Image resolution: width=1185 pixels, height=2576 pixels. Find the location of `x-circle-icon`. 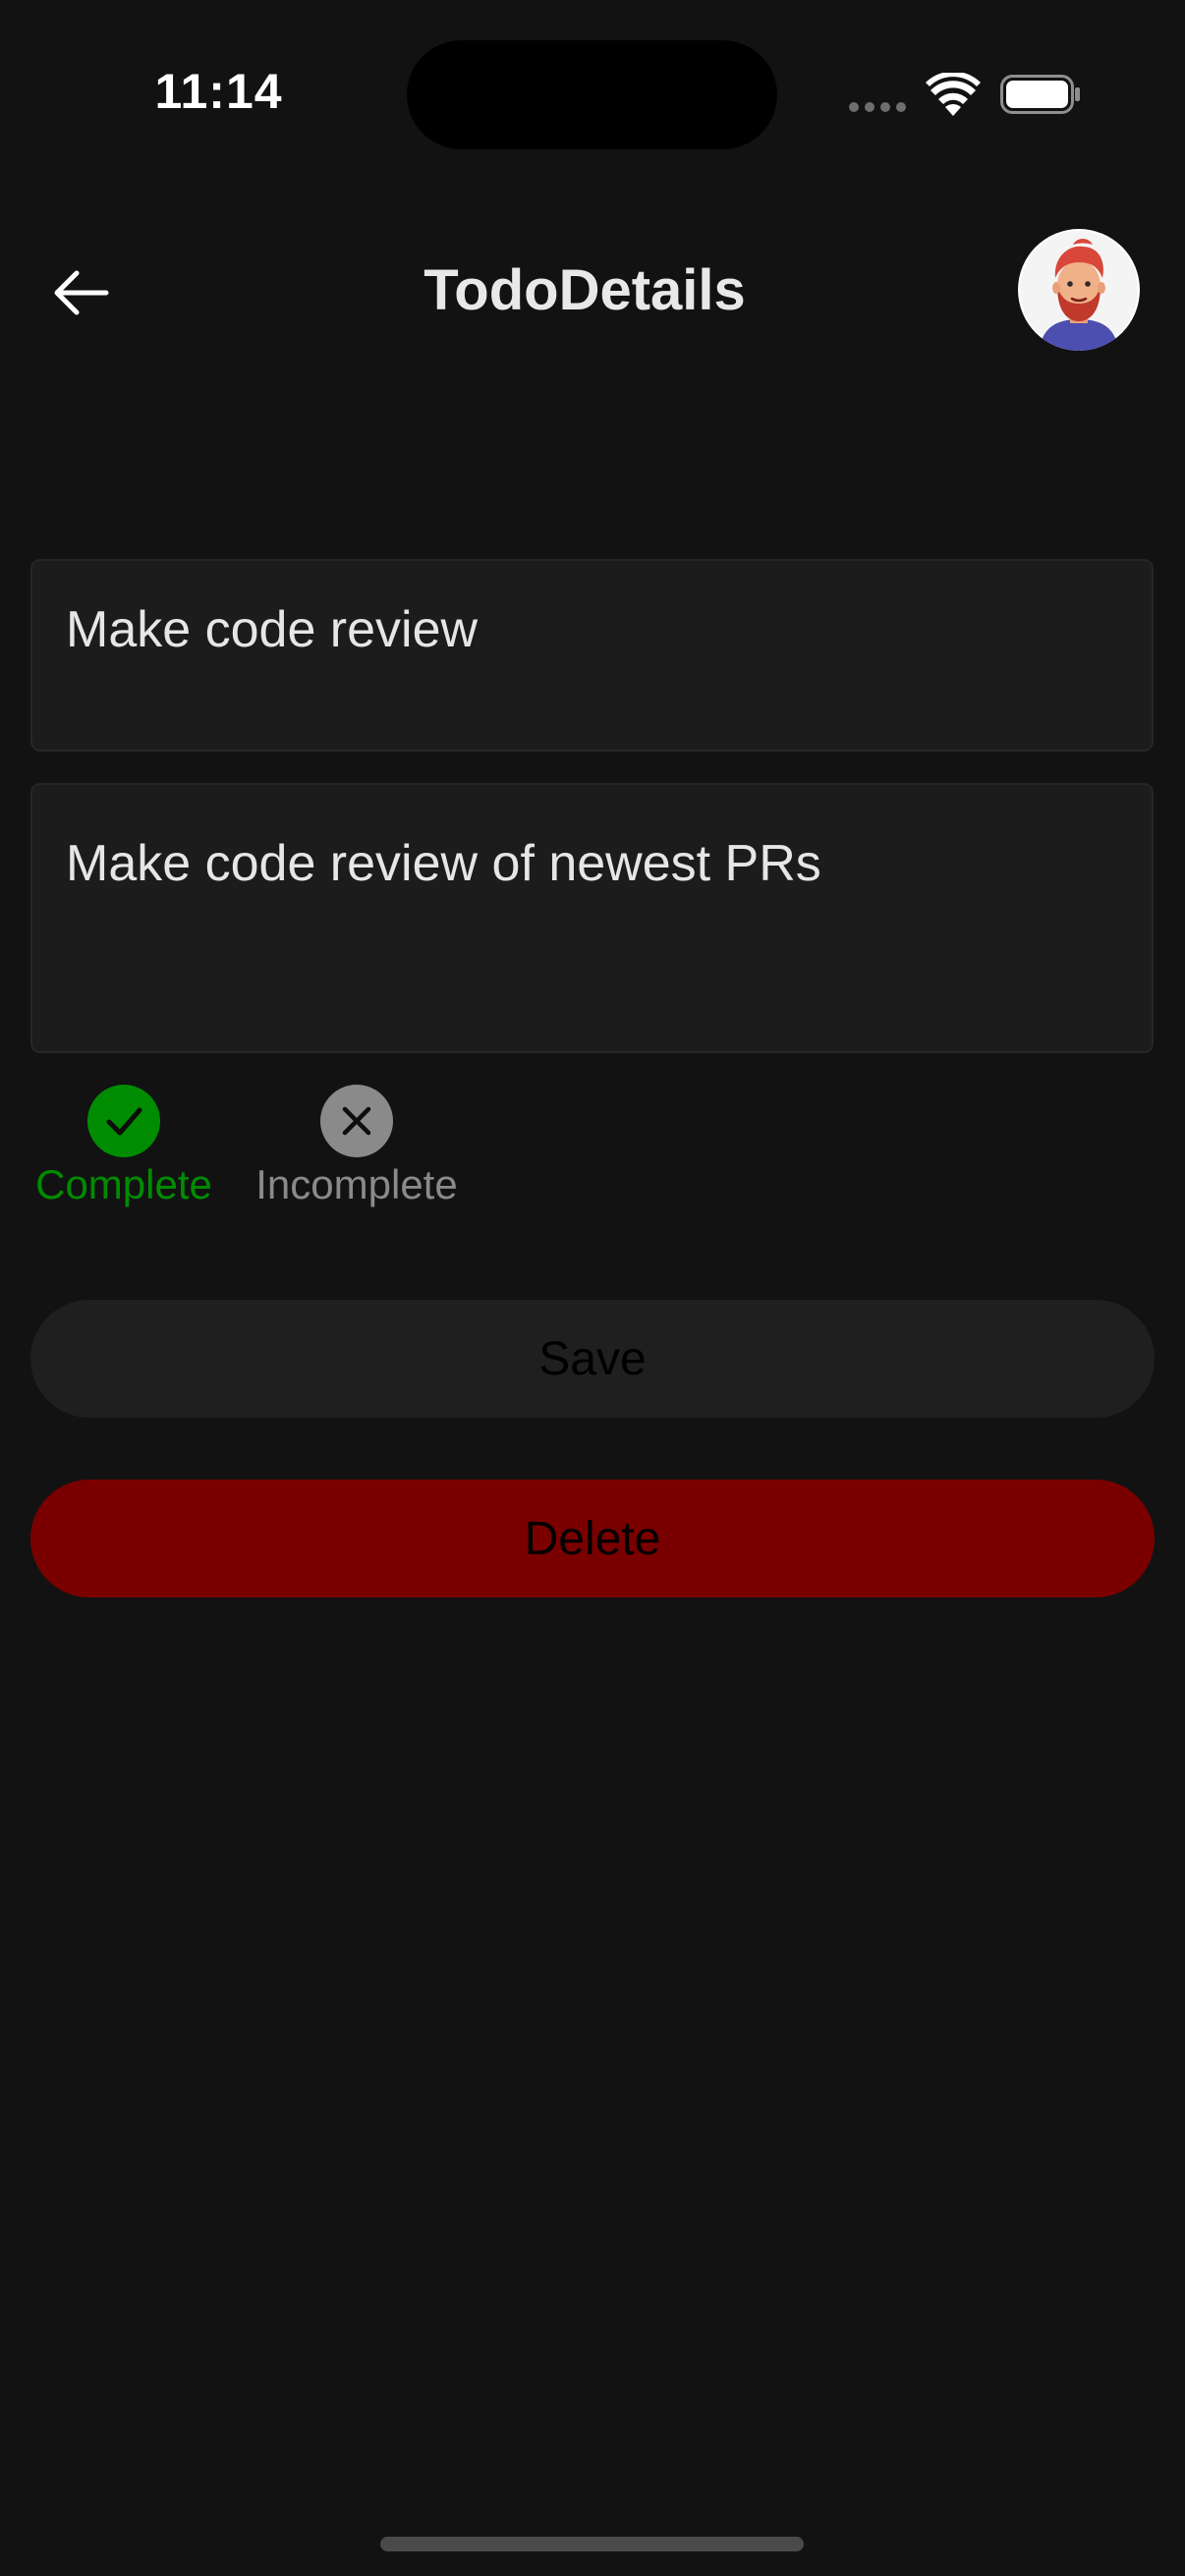

x-circle-icon is located at coordinates (356, 1121).